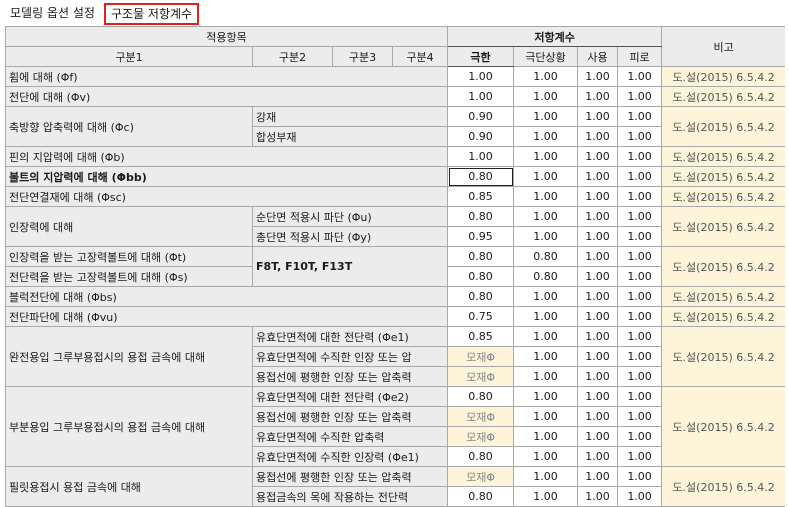 This screenshot has width=788, height=507. Describe the element at coordinates (52, 13) in the screenshot. I see `tab-modeling-options: 모델링 옵션 설정` at that location.